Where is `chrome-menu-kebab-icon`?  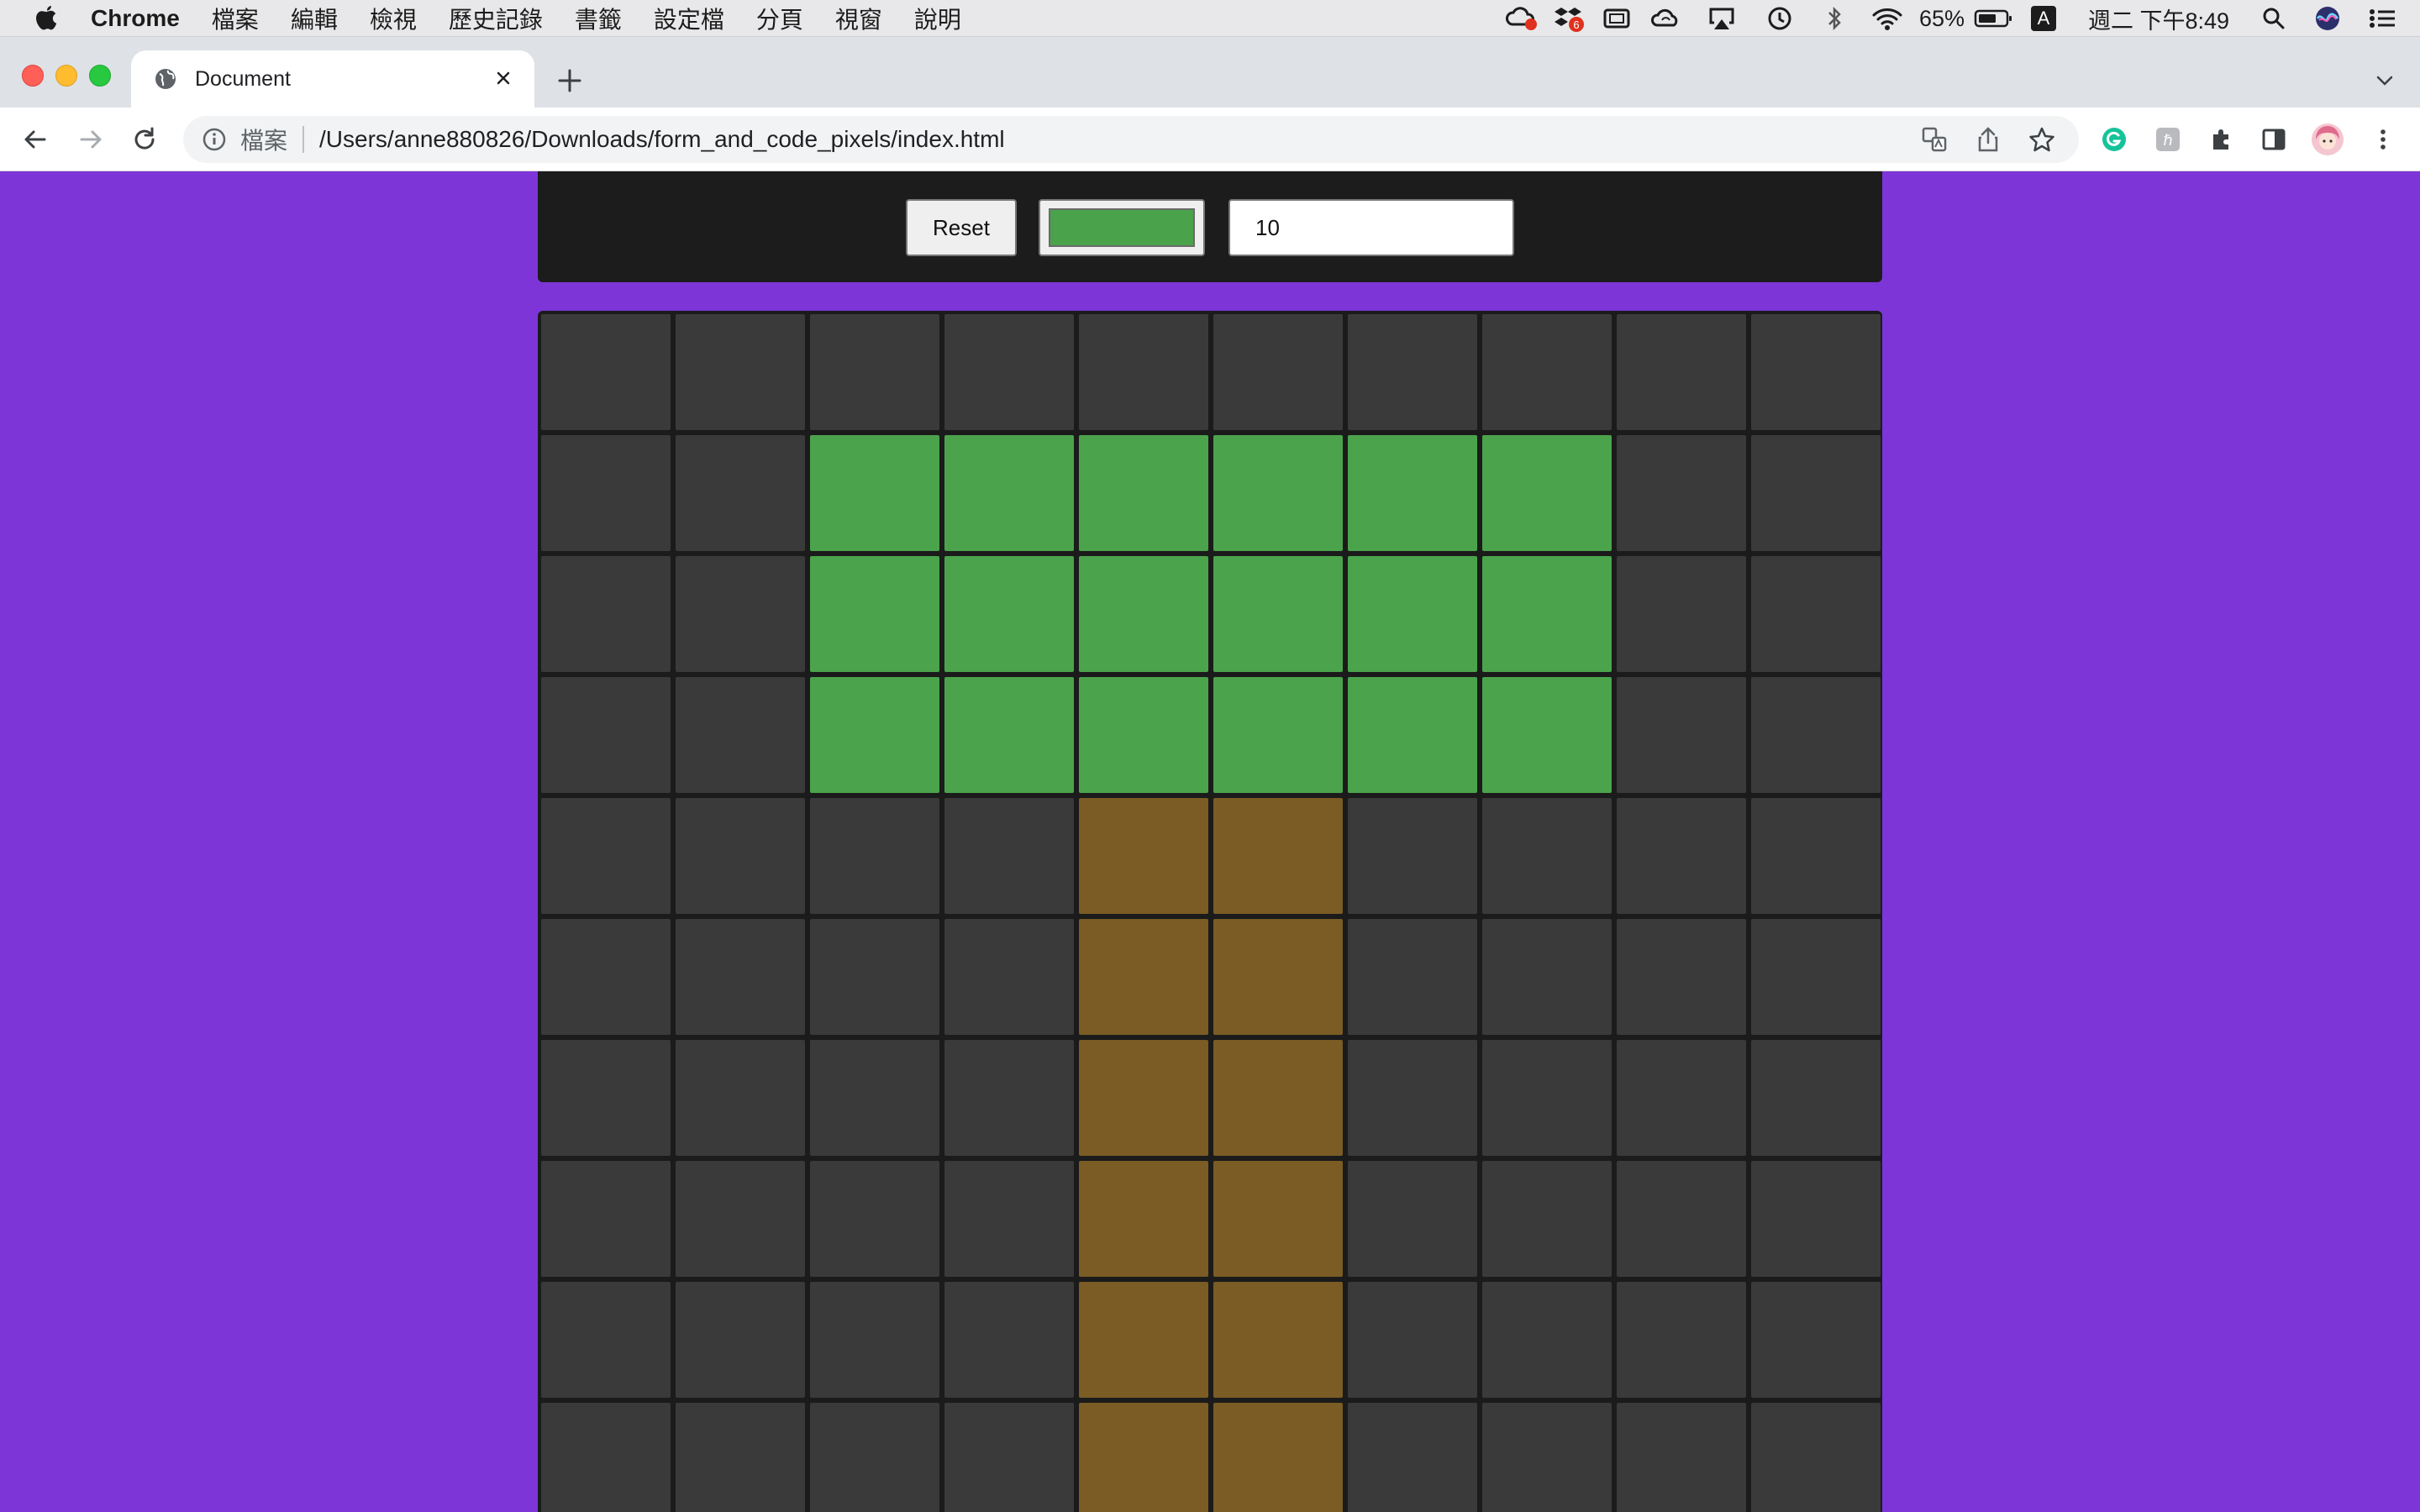
chrome-menu-kebab-icon is located at coordinates (2383, 139).